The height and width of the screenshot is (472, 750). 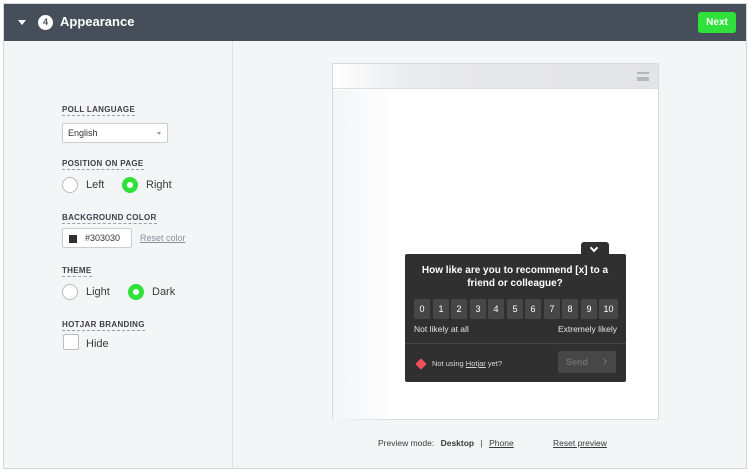 What do you see at coordinates (115, 133) in the screenshot?
I see `poll-language-select: English` at bounding box center [115, 133].